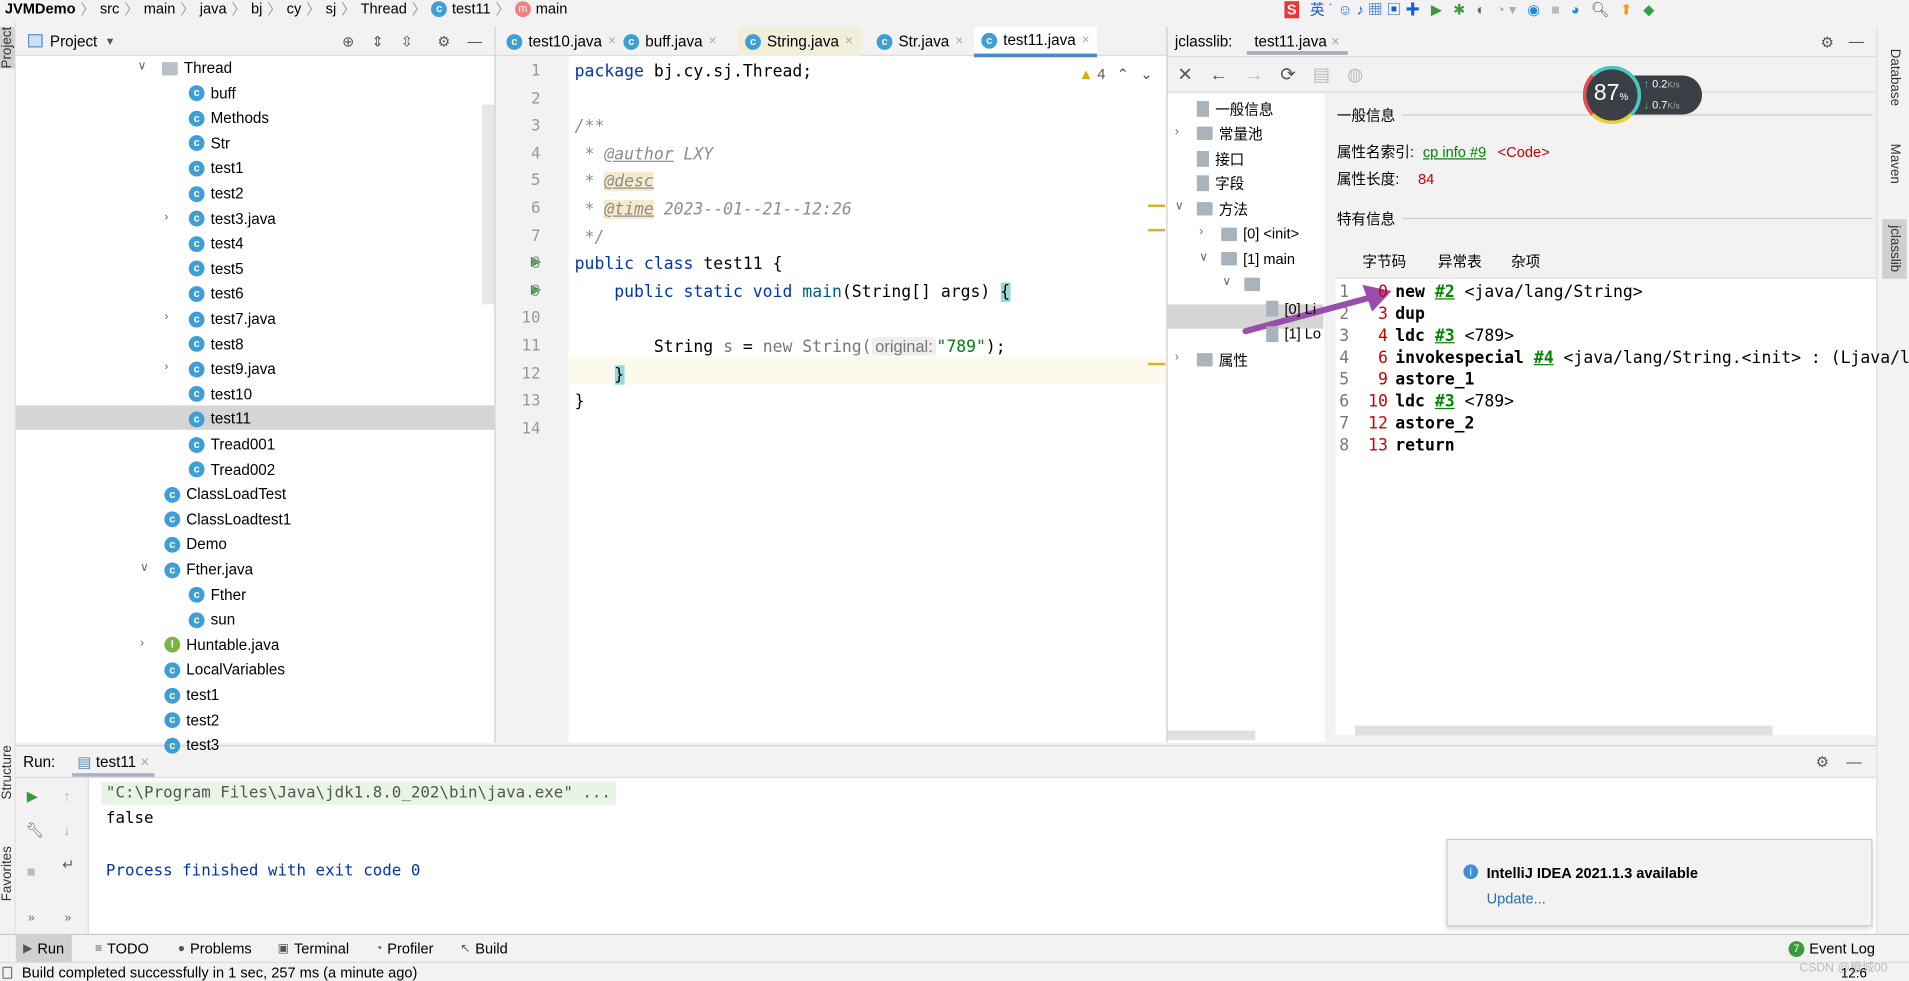 This screenshot has height=981, width=1909. I want to click on gear-icon: ⚙, so click(1828, 41).